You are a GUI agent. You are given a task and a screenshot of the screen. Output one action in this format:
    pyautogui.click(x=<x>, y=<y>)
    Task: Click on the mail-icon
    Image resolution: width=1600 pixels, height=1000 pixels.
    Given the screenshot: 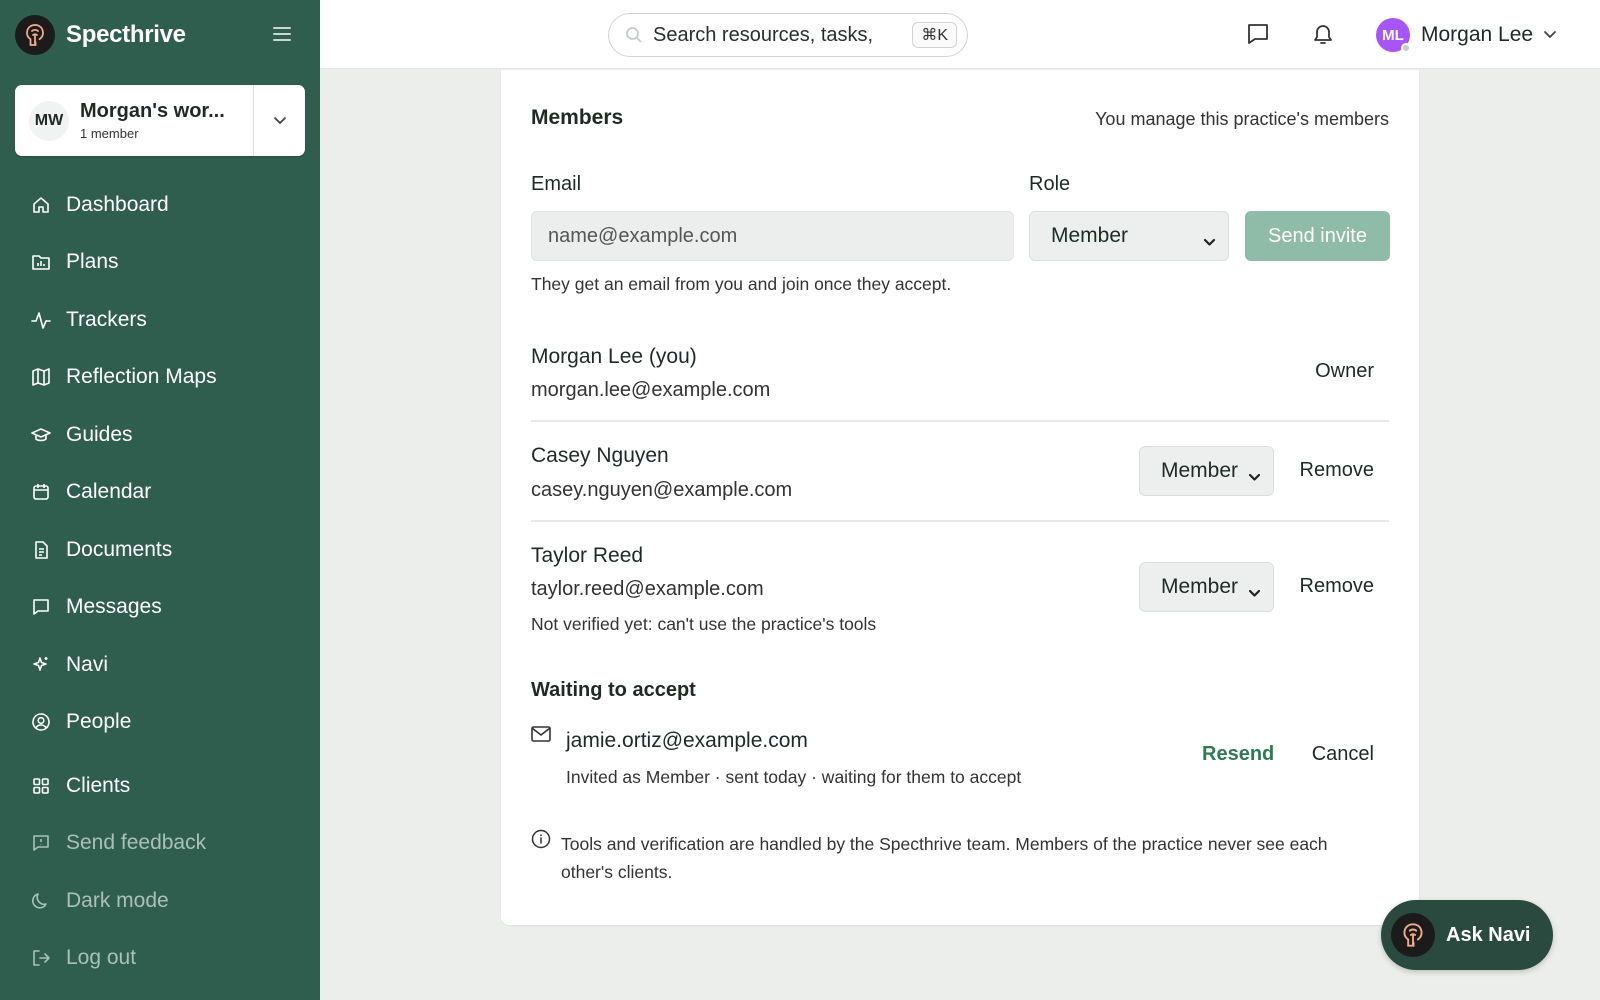 What is the action you would take?
    pyautogui.click(x=541, y=734)
    